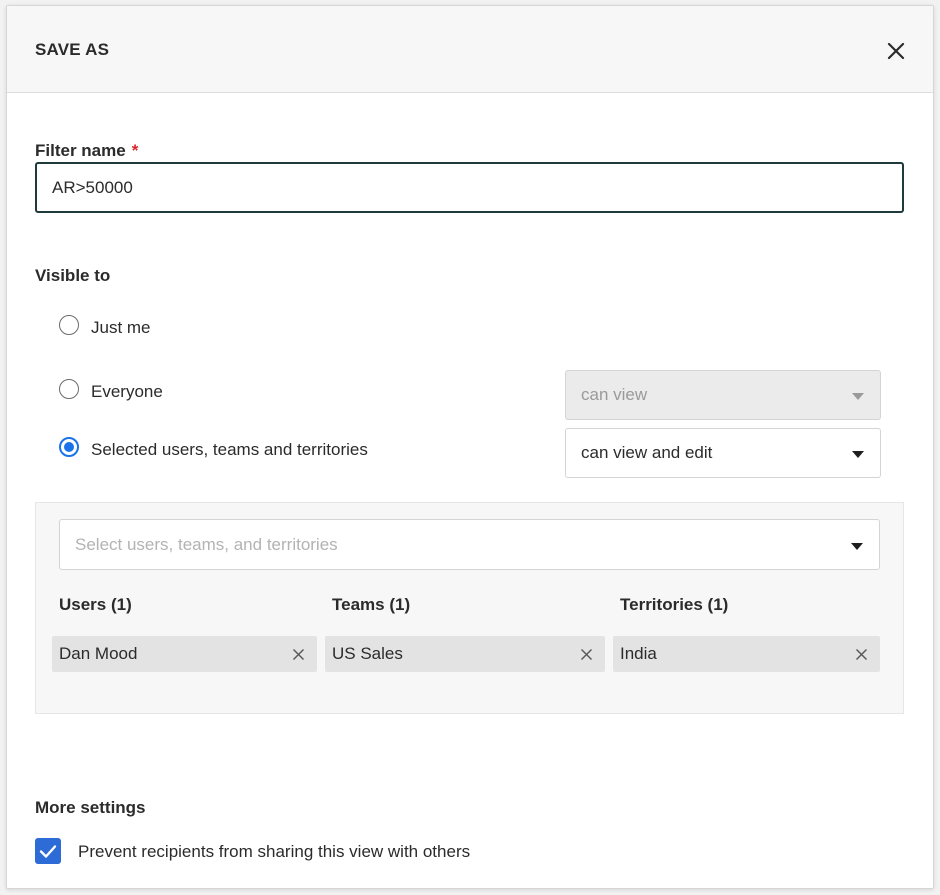 The height and width of the screenshot is (895, 940). Describe the element at coordinates (229, 449) in the screenshot. I see `radio-label: Selected users, teams and territories` at that location.